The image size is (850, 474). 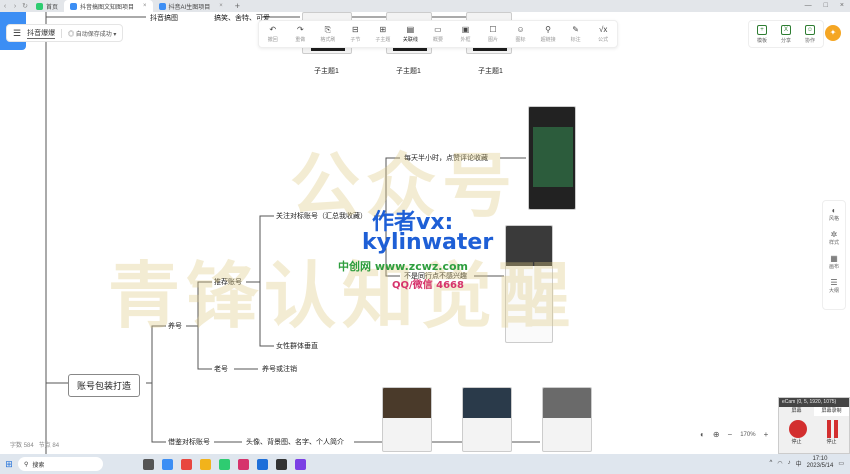 I want to click on doc-title: 抖音爆爆, so click(x=41, y=33).